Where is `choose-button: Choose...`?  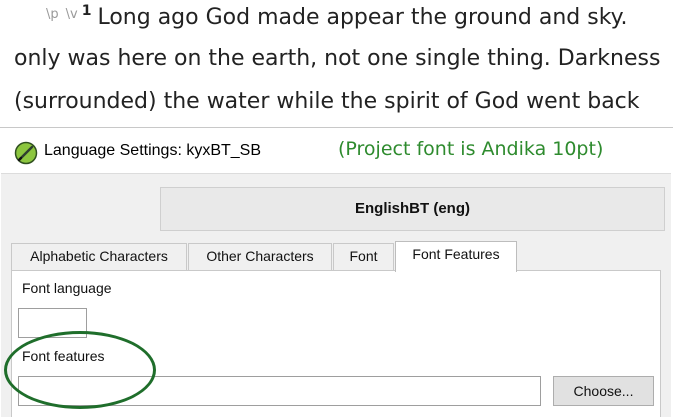 choose-button: Choose... is located at coordinates (603, 391).